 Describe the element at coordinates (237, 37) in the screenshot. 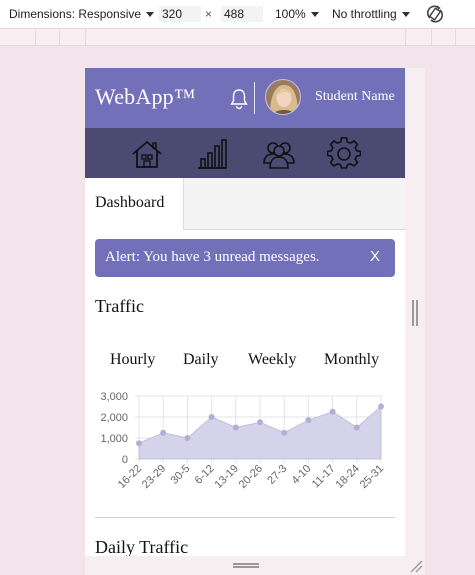

I see `media-query-ruler` at that location.